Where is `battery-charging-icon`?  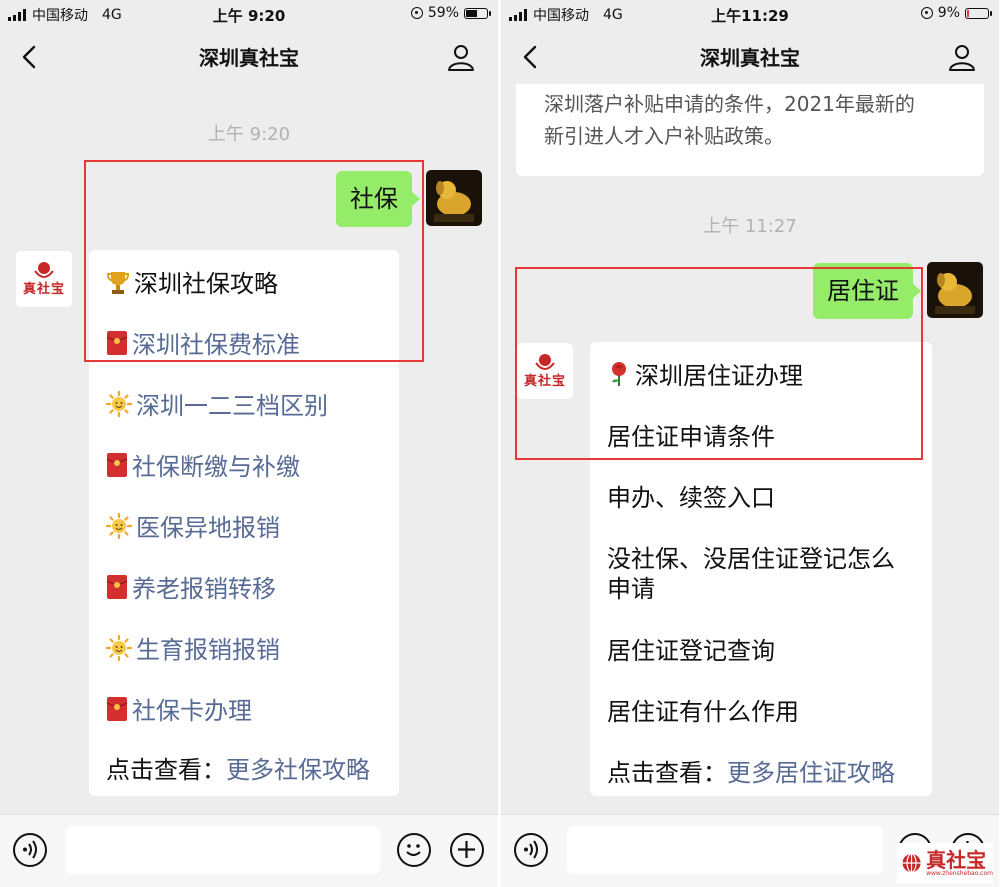
battery-charging-icon is located at coordinates (978, 13).